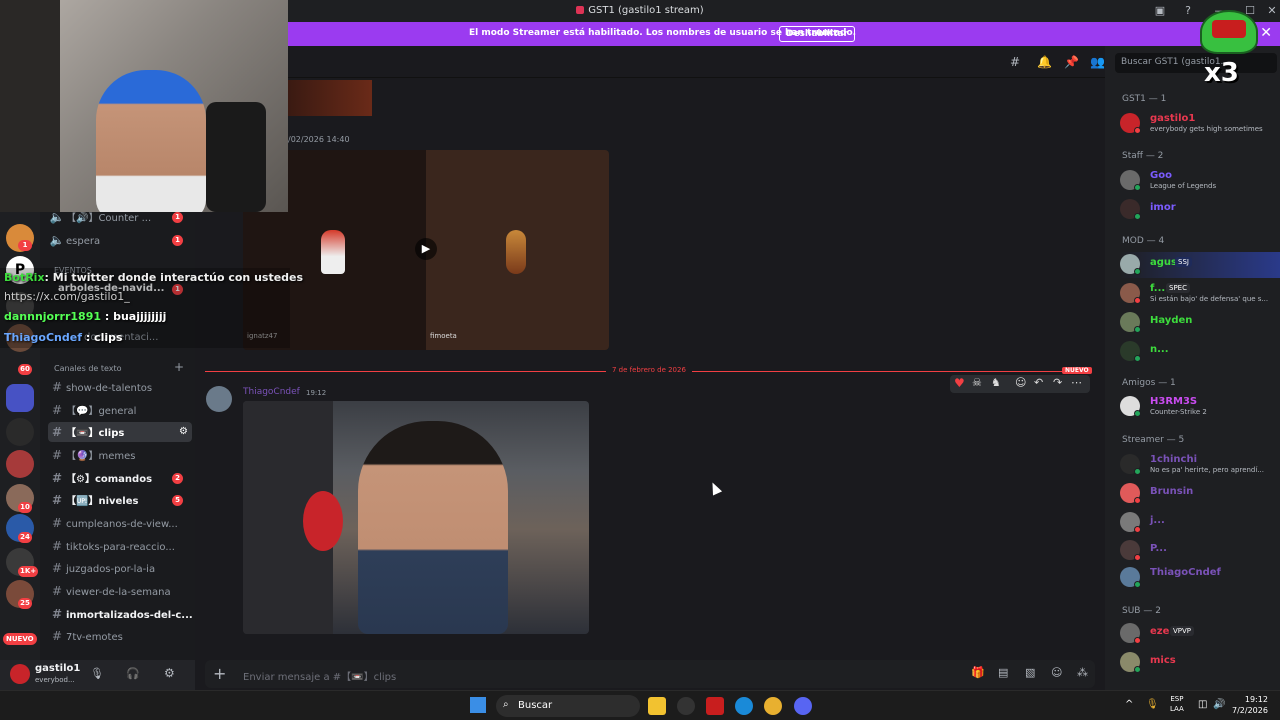 The height and width of the screenshot is (720, 1280). I want to click on chat-user: BotRix, so click(24, 277).